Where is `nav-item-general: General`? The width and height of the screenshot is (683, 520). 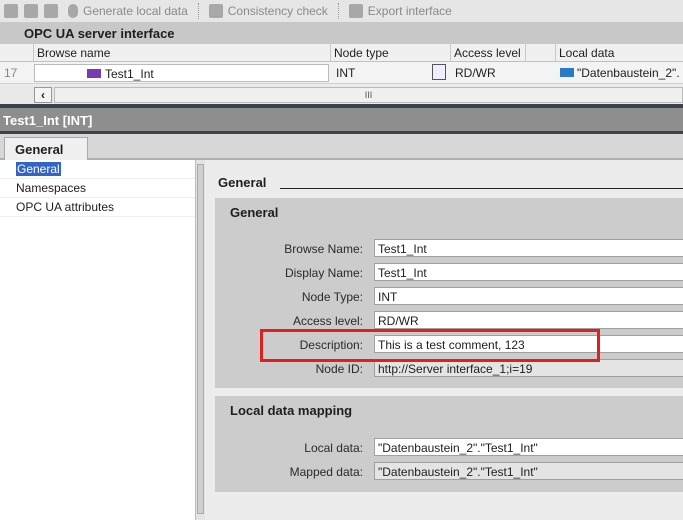 nav-item-general: General is located at coordinates (97, 169).